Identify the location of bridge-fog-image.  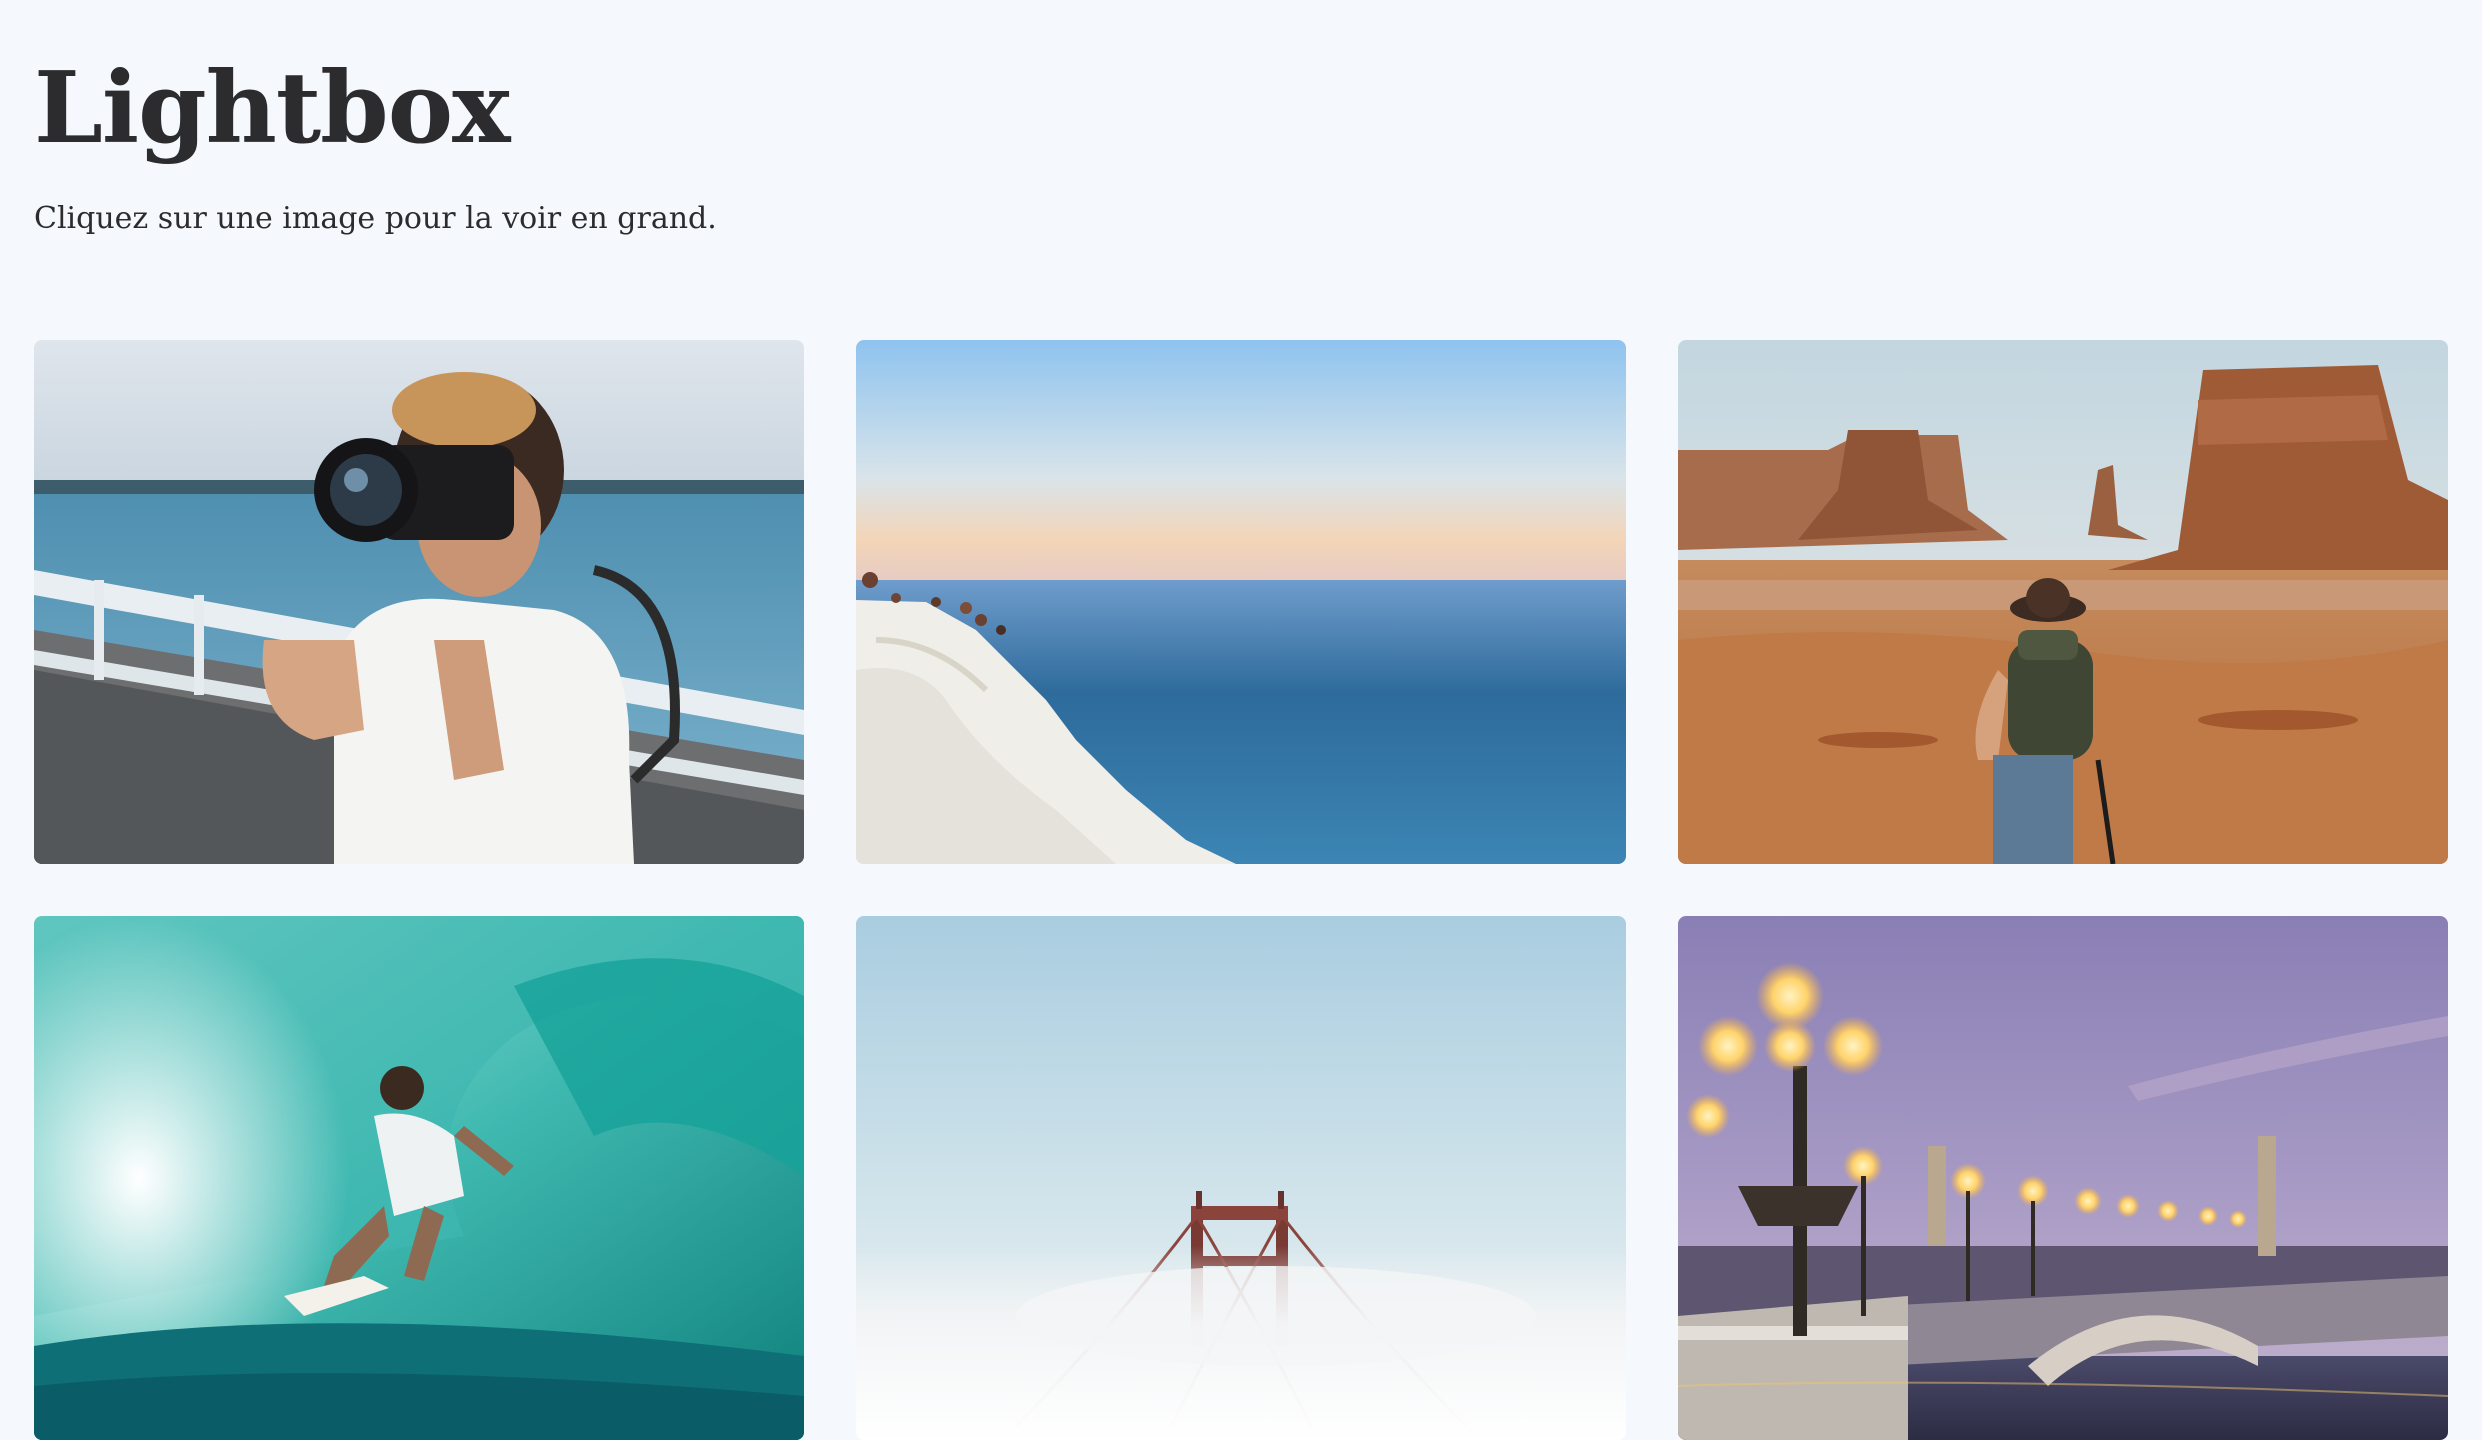
(1241, 1178).